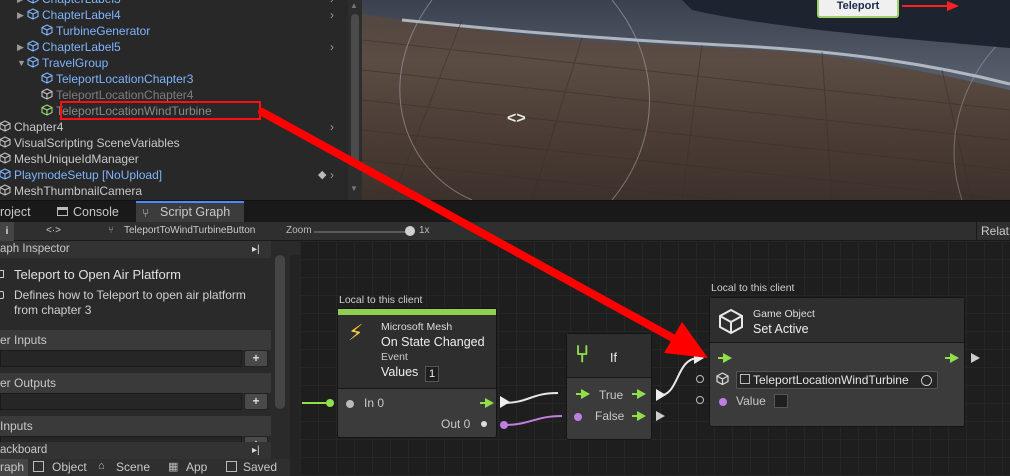 This screenshot has height=476, width=1010. Describe the element at coordinates (781, 329) in the screenshot. I see `node-title: Set Active` at that location.